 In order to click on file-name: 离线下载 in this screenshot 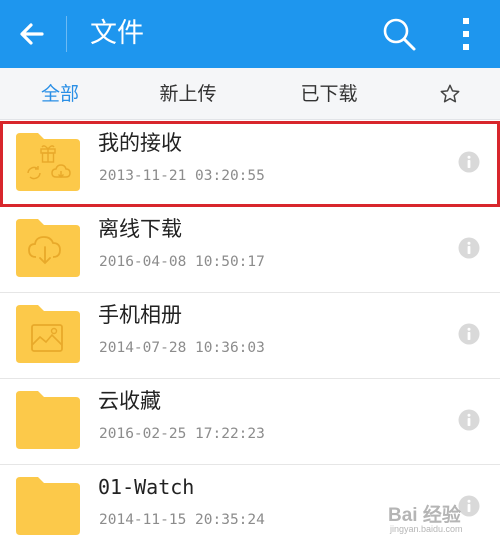, I will do `click(140, 229)`.